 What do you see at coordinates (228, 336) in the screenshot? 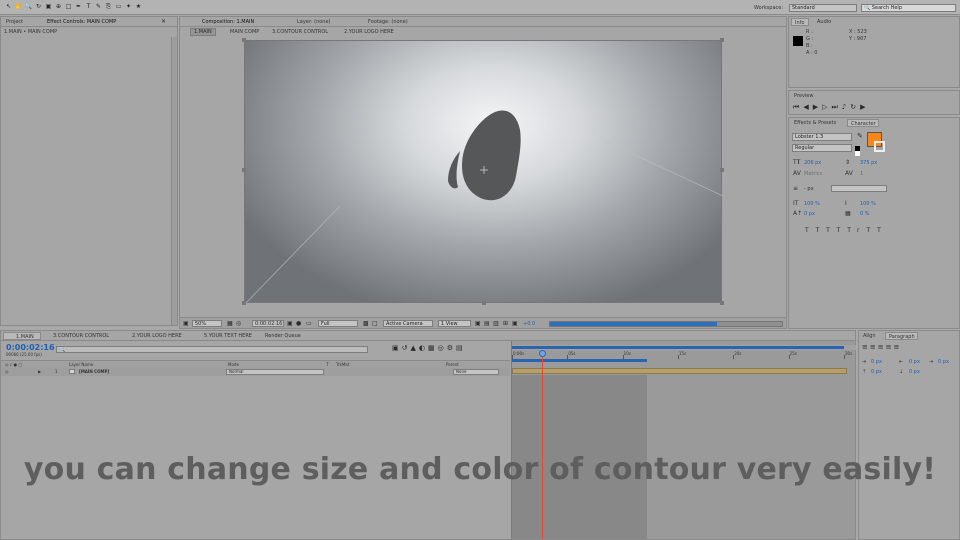
I see `timeline-tab: 5.YOUR TEXT HERE` at bounding box center [228, 336].